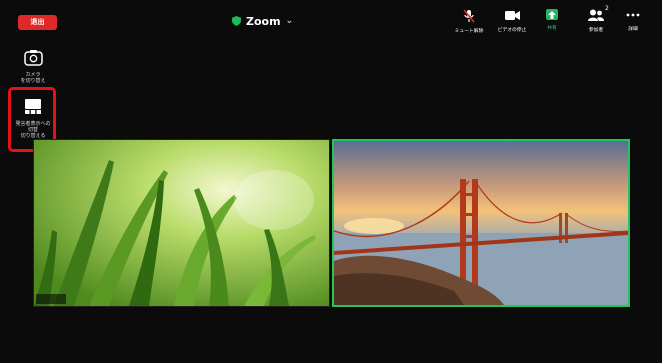  What do you see at coordinates (633, 15) in the screenshot?
I see `more-icon` at bounding box center [633, 15].